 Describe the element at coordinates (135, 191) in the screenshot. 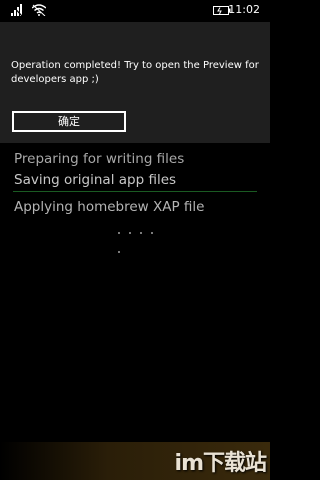

I see `progress-bar` at that location.